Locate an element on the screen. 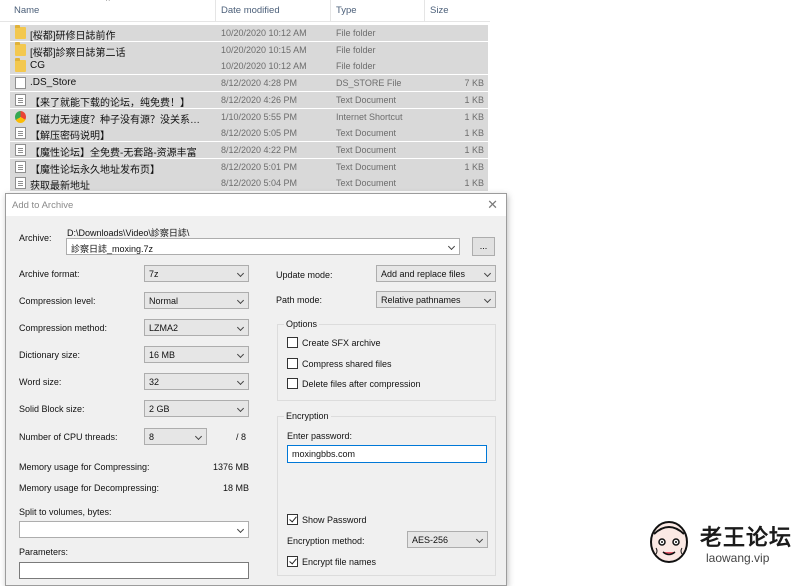  option-label: Compress shared files is located at coordinates (347, 363).